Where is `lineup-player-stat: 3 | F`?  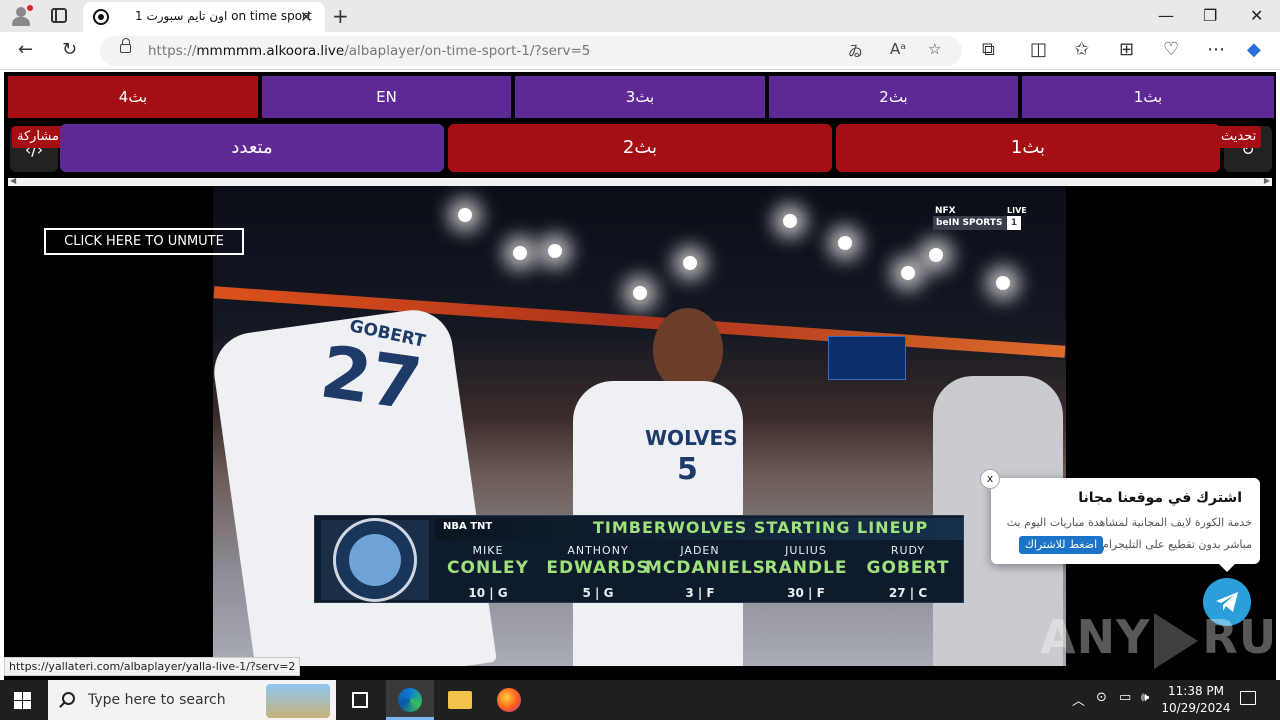 lineup-player-stat: 3 | F is located at coordinates (700, 593).